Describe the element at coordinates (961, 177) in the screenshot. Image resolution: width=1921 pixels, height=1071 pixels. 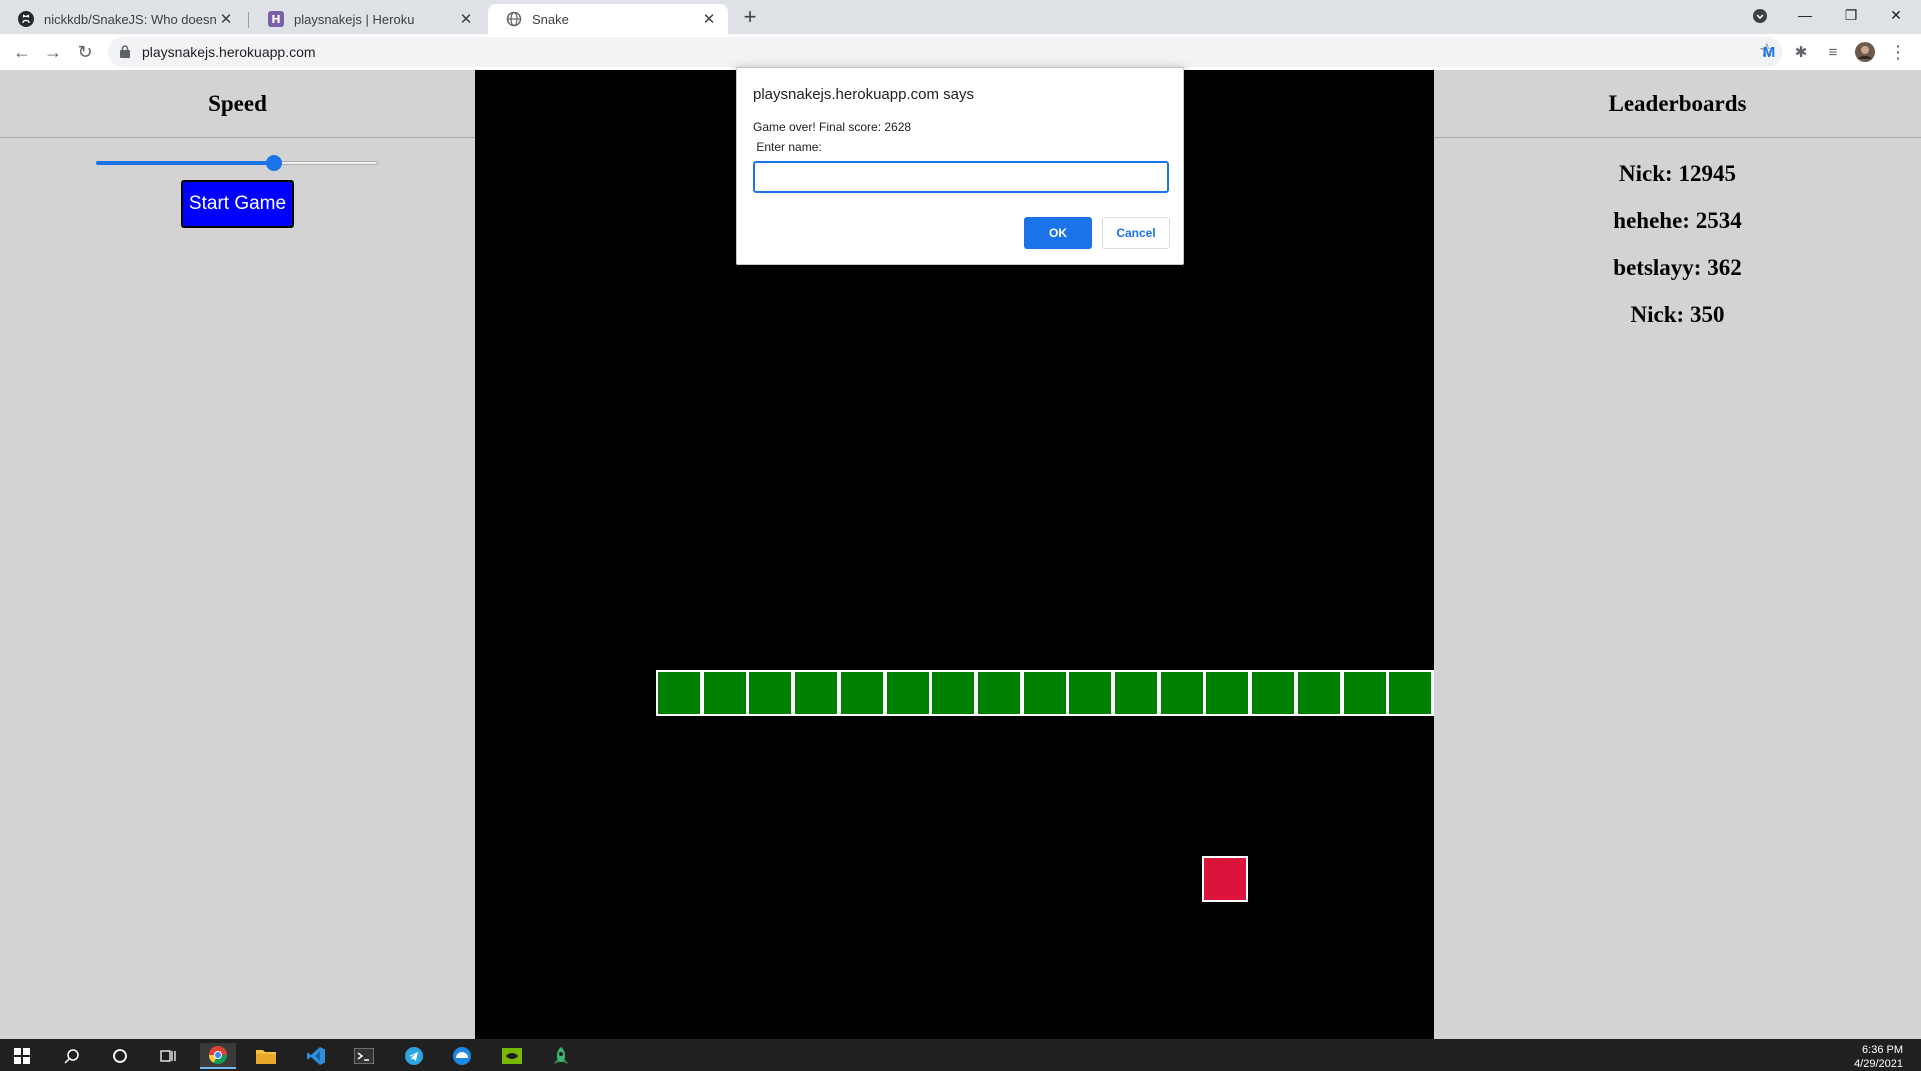
I see `name-input` at that location.